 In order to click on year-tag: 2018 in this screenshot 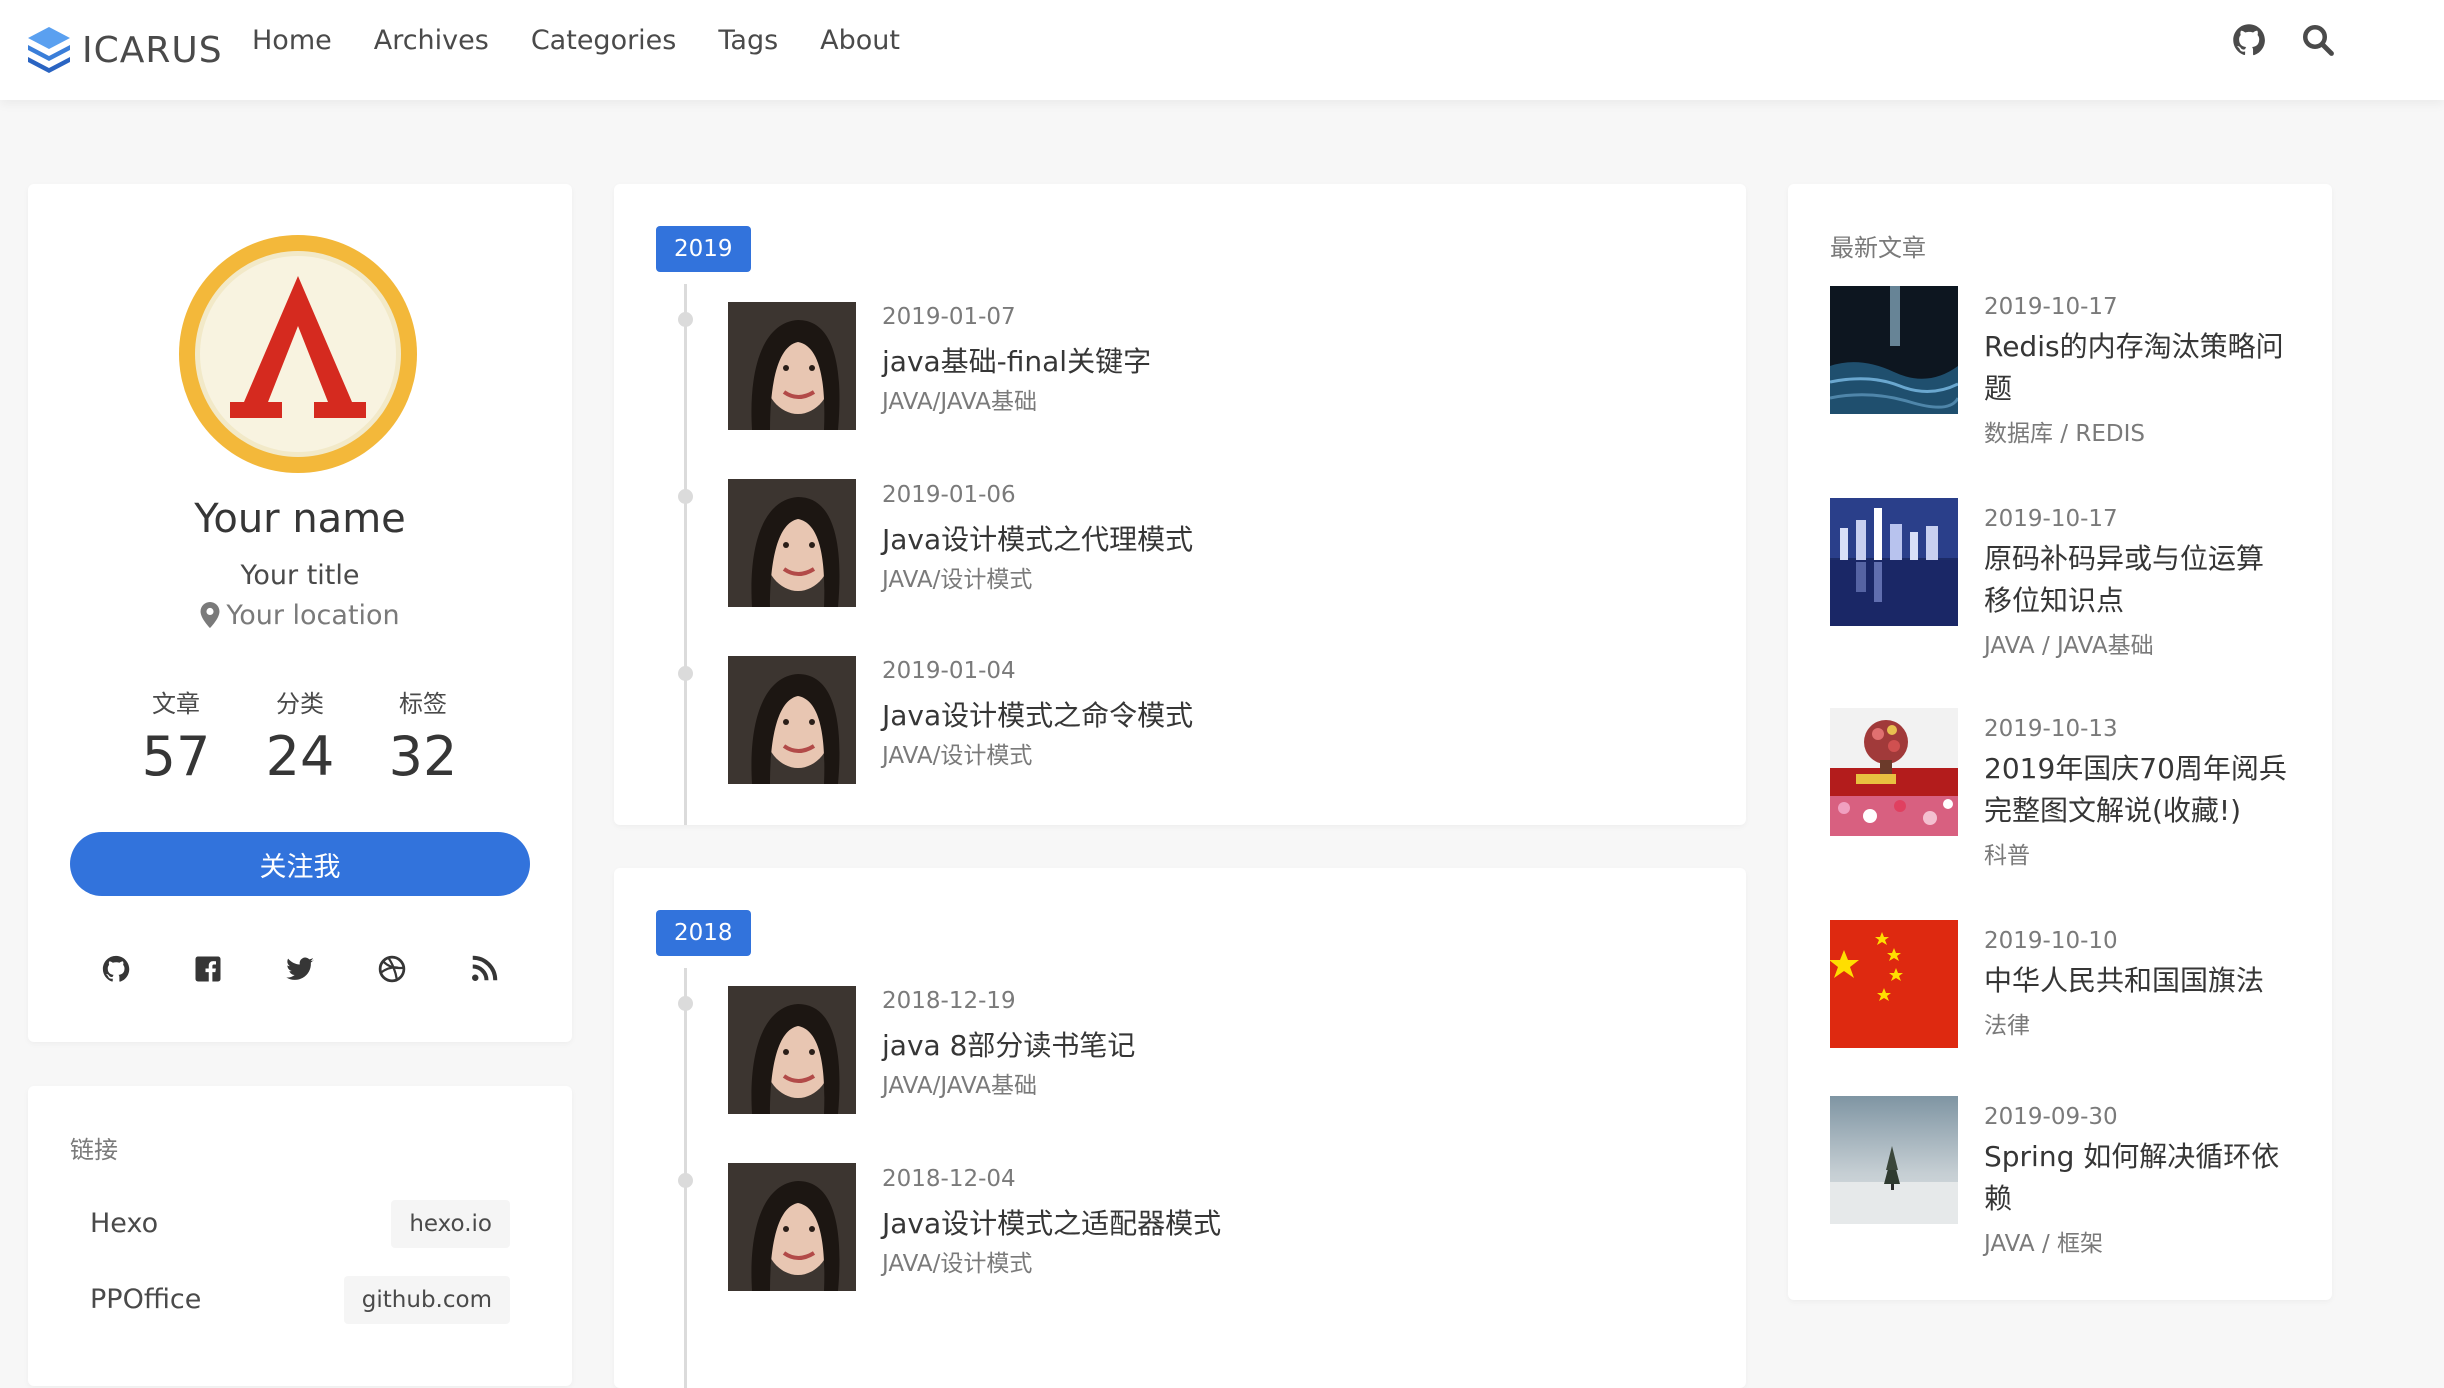, I will do `click(703, 933)`.